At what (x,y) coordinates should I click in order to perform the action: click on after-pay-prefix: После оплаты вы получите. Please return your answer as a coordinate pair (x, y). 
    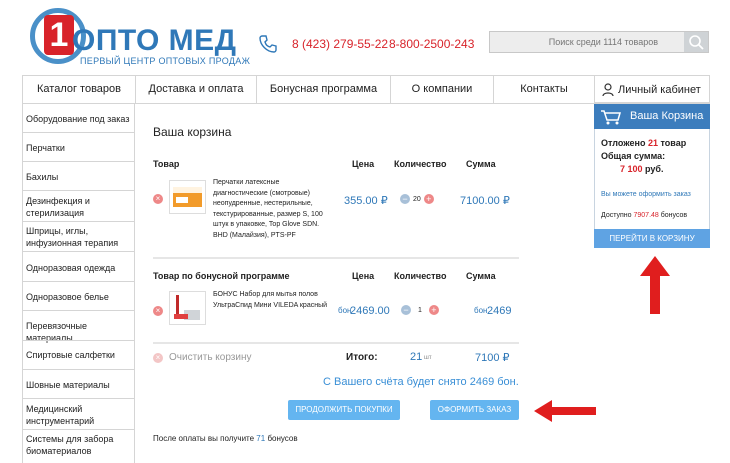
    Looking at the image, I should click on (204, 438).